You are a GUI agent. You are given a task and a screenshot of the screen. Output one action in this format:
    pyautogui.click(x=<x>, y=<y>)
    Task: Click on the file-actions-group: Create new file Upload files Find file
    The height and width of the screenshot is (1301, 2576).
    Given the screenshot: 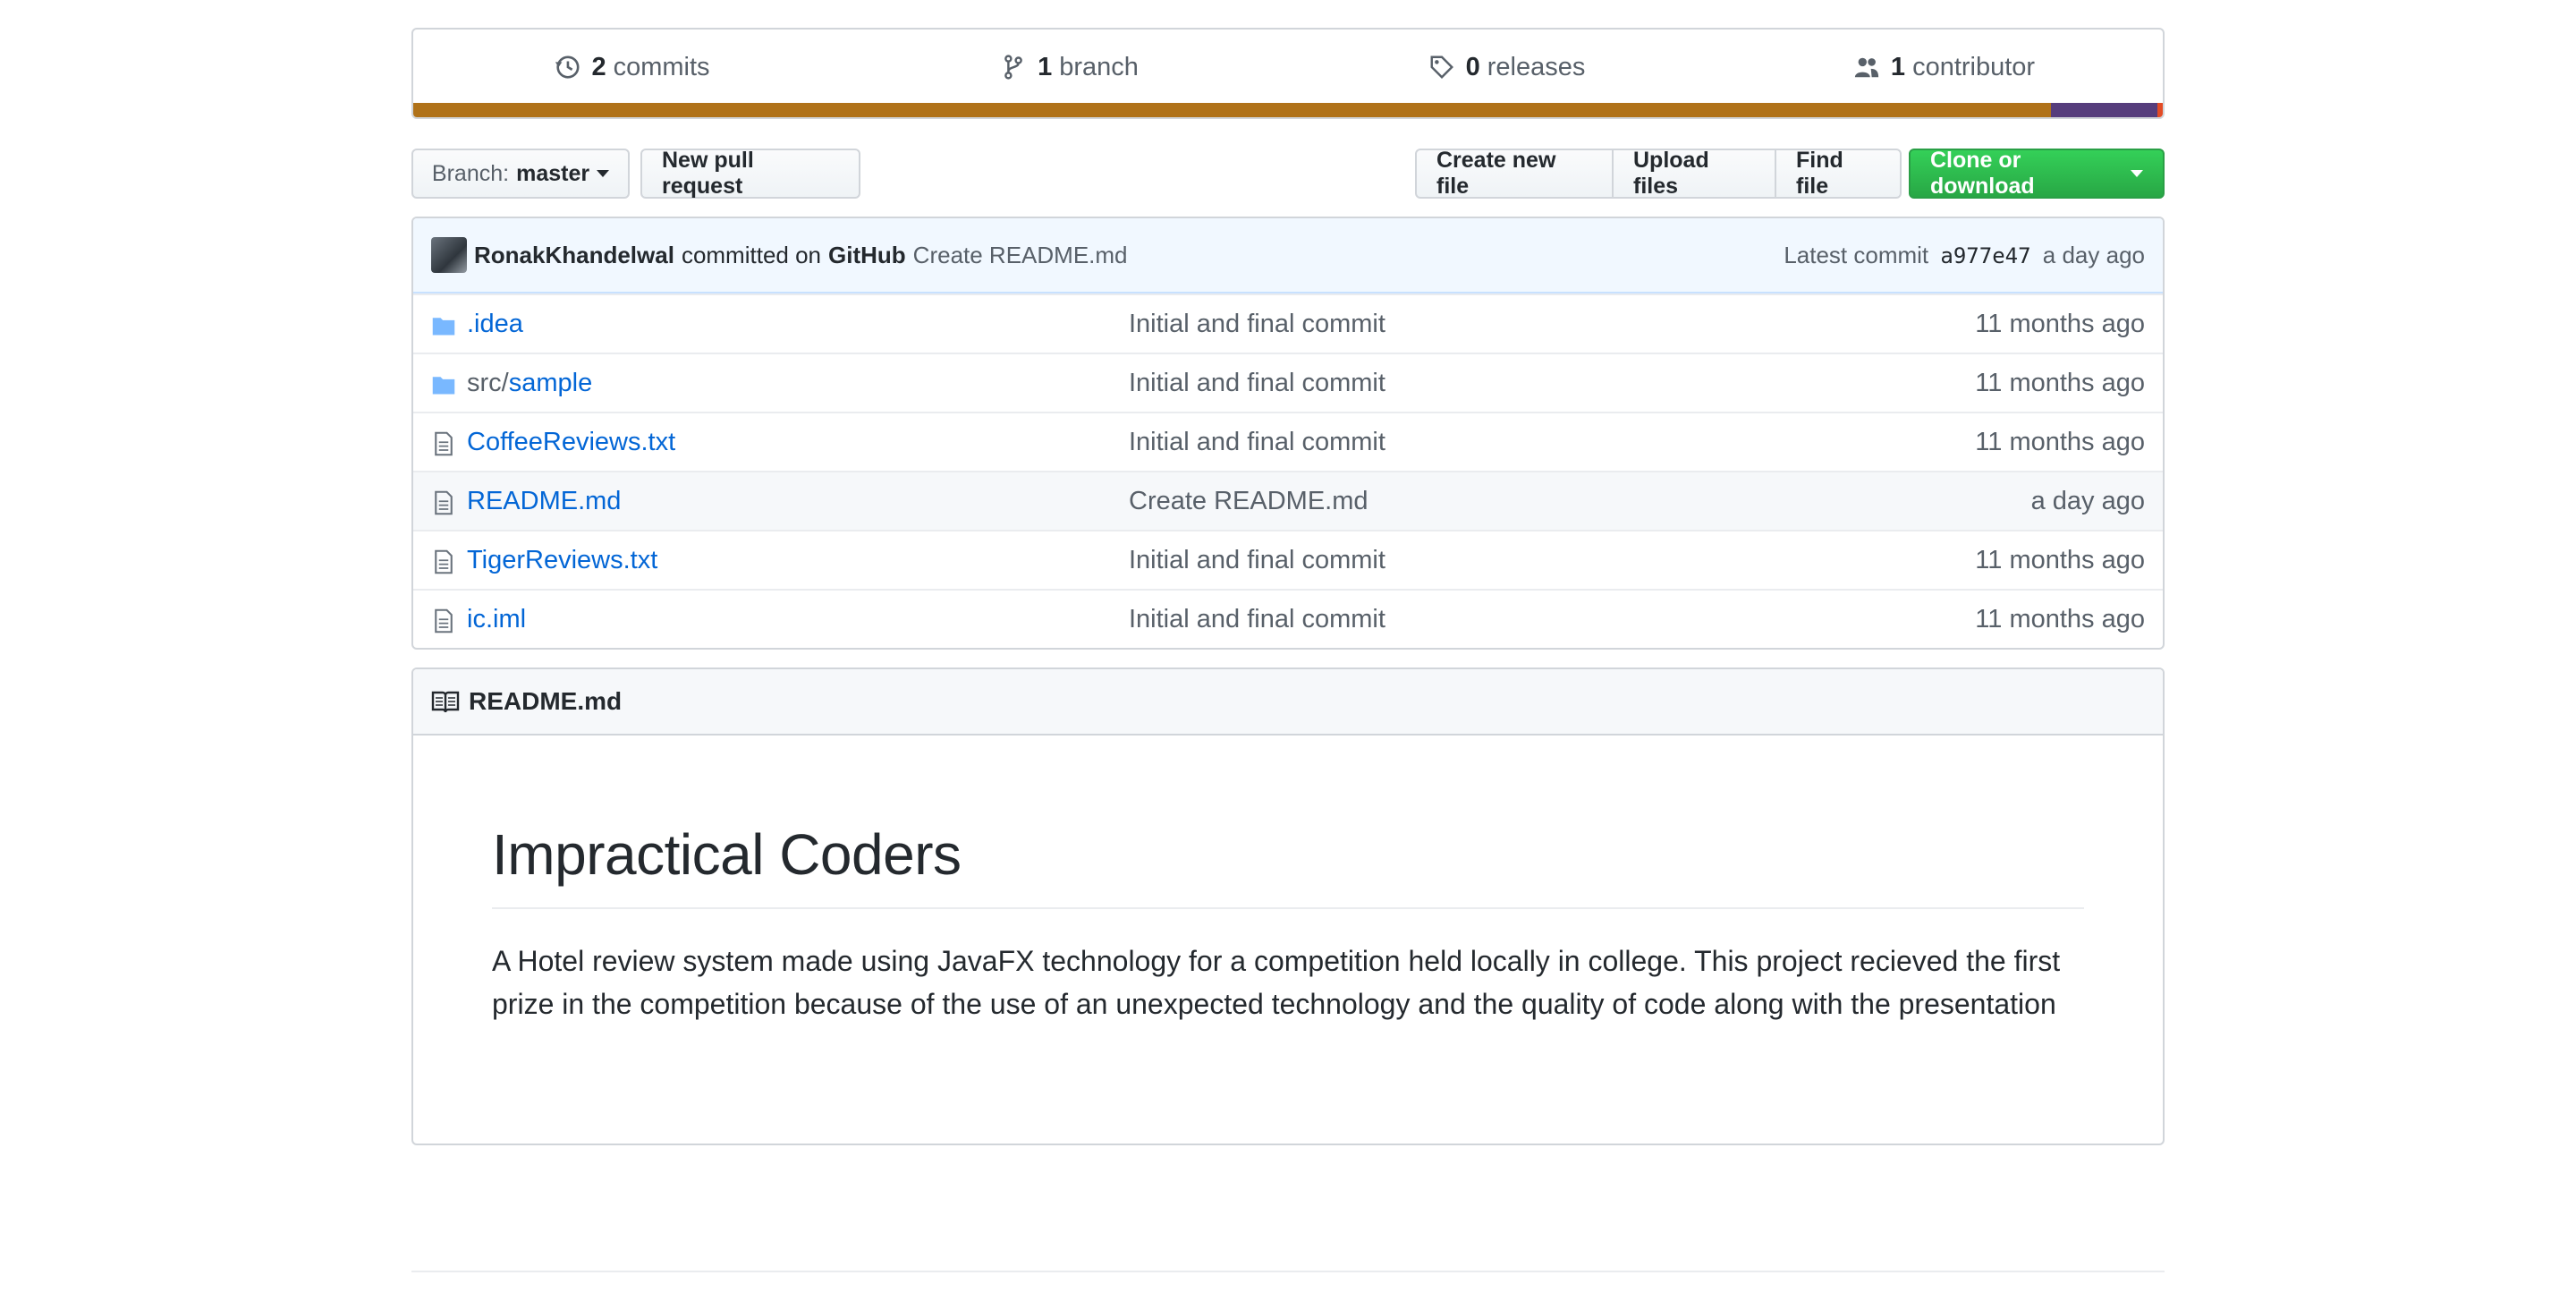 What is the action you would take?
    pyautogui.click(x=1658, y=173)
    